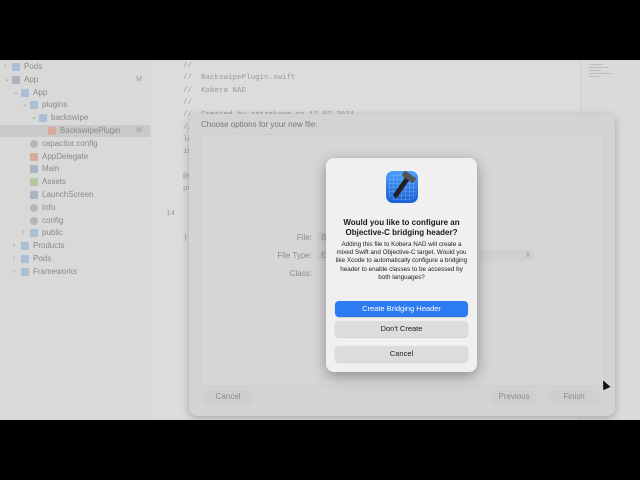  What do you see at coordinates (16, 79) in the screenshot?
I see `xcode-project-icon` at bounding box center [16, 79].